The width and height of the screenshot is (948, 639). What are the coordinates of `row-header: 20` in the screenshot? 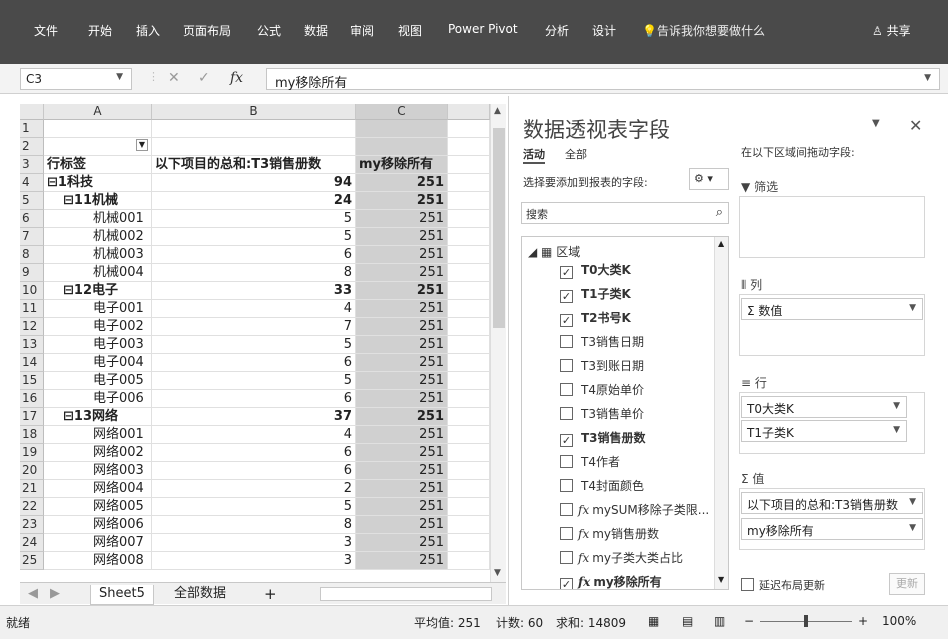 It's located at (32, 471).